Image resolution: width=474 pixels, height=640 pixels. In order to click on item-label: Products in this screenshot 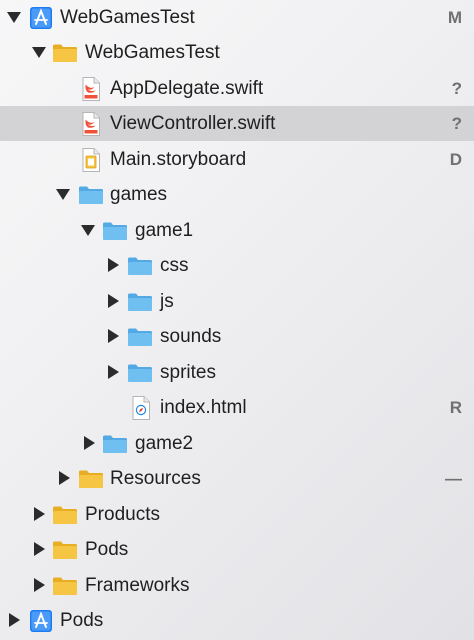, I will do `click(122, 514)`.